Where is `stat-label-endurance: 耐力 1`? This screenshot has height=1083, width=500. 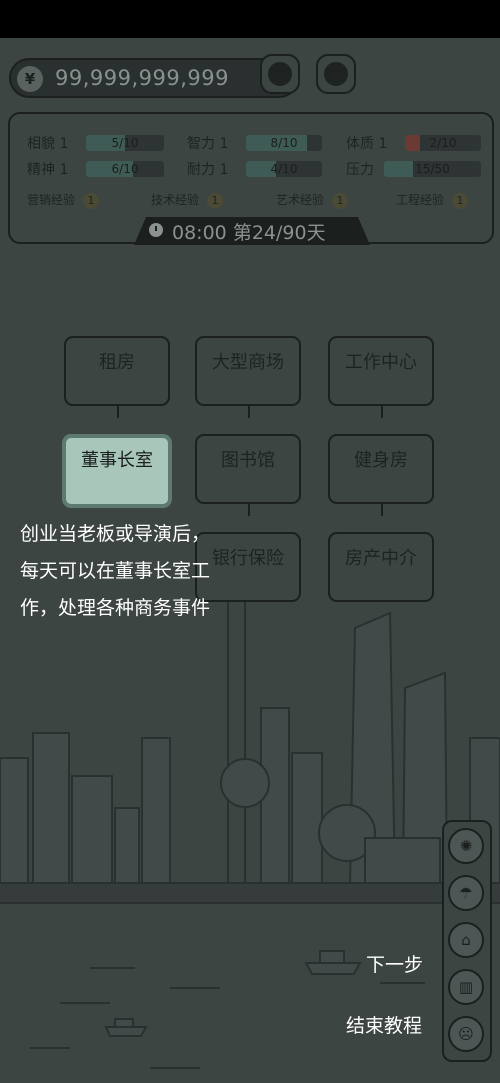 stat-label-endurance: 耐力 1 is located at coordinates (208, 170).